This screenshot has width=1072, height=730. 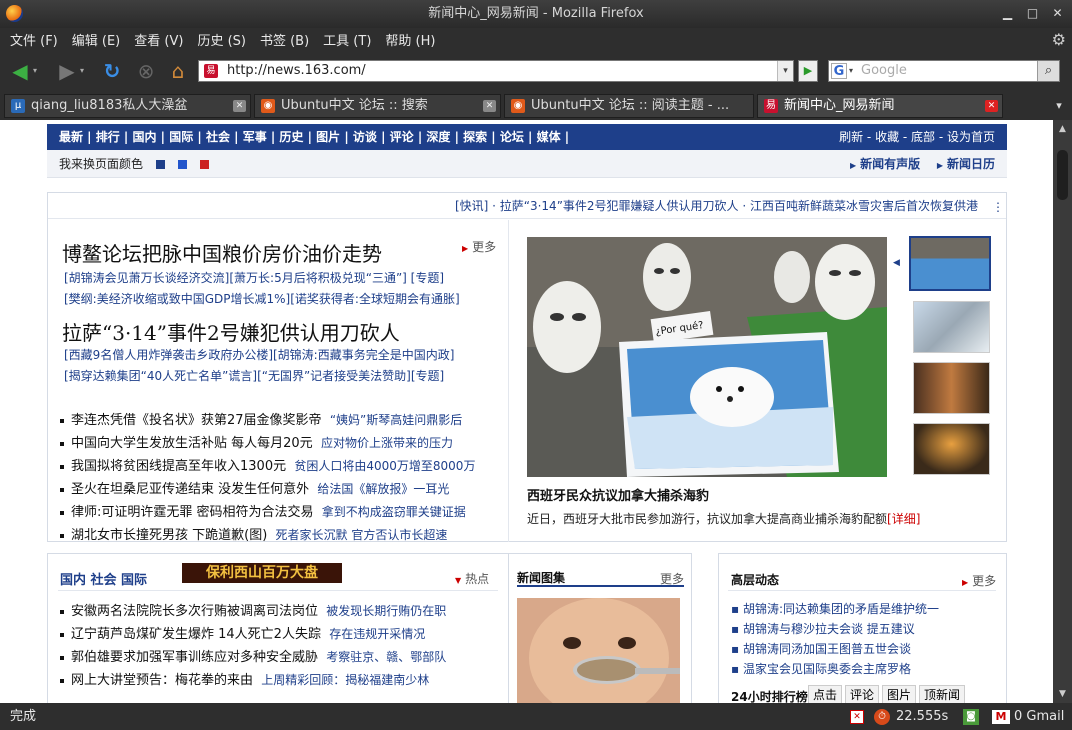 I want to click on news-item: 湖北女市长撞死男孩 下跪道歉(图) 死者家长沉默 官方否认市长超速, so click(x=253, y=533).